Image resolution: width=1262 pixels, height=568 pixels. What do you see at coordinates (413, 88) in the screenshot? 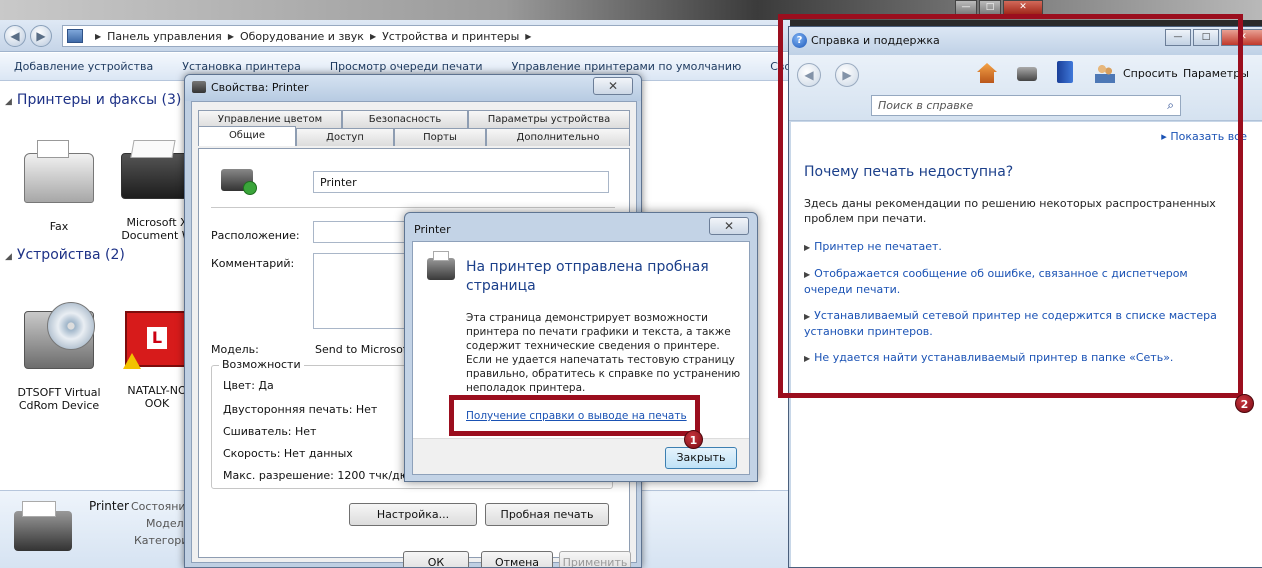
I see `dialog-titlebar: Свойства: Printer ✕` at bounding box center [413, 88].